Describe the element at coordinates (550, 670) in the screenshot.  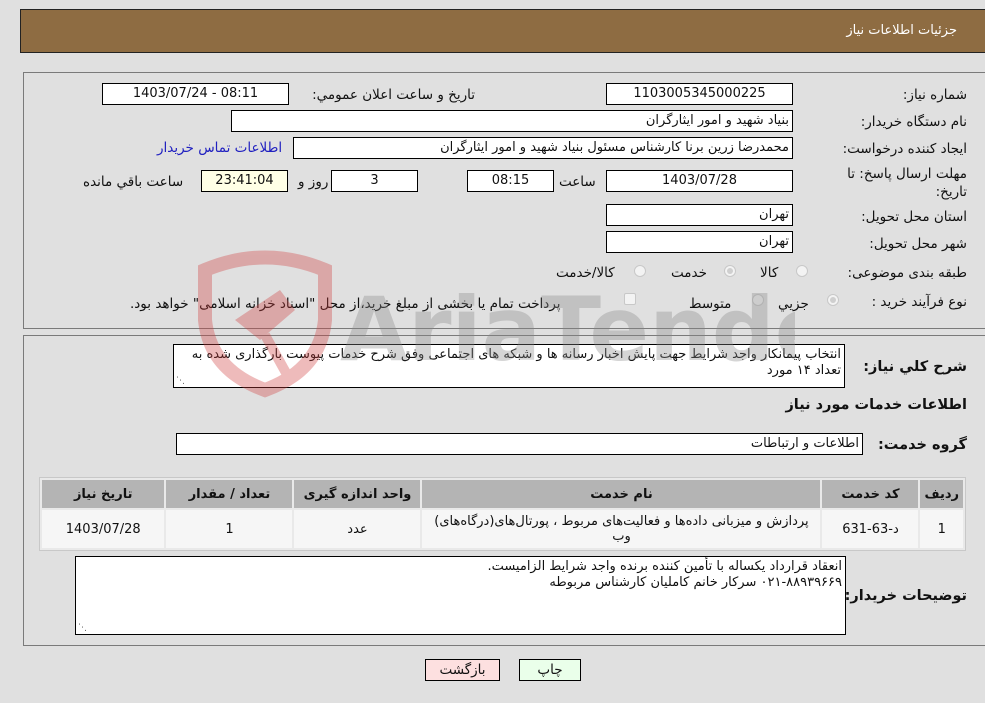
I see `print-button: چاپ` at that location.